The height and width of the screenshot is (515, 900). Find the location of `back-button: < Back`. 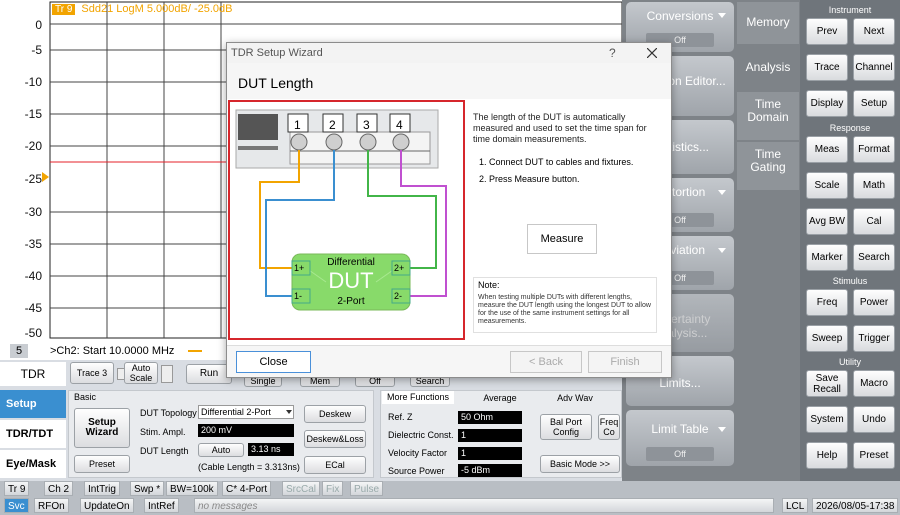

back-button: < Back is located at coordinates (546, 362).